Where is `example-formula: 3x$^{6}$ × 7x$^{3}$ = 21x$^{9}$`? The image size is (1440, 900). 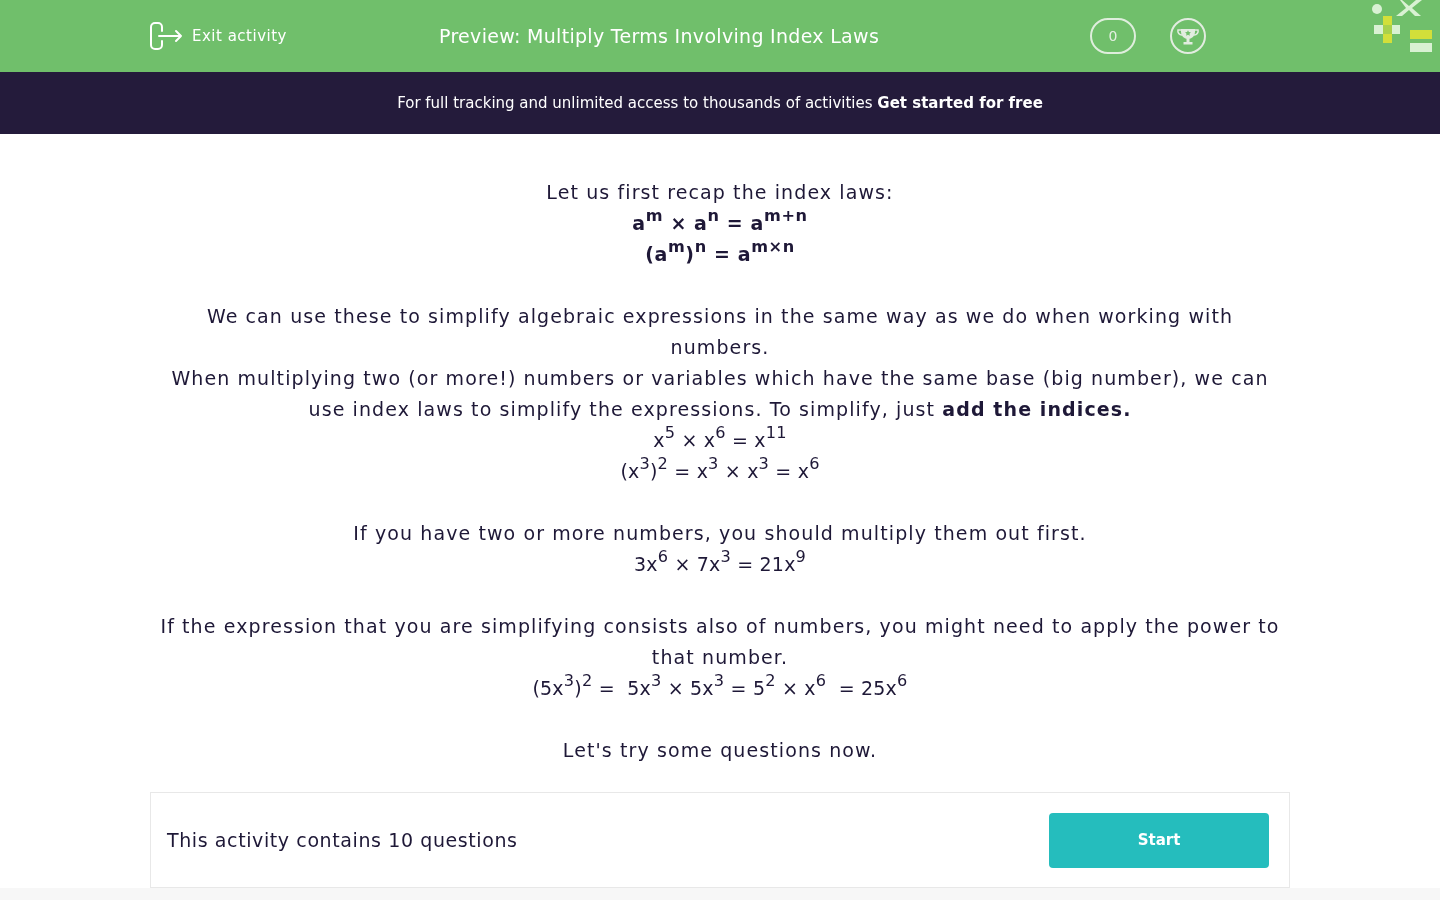
example-formula: 3x$^{6}$ × 7x$^{3}$ = 21x$^{9}$ is located at coordinates (720, 563).